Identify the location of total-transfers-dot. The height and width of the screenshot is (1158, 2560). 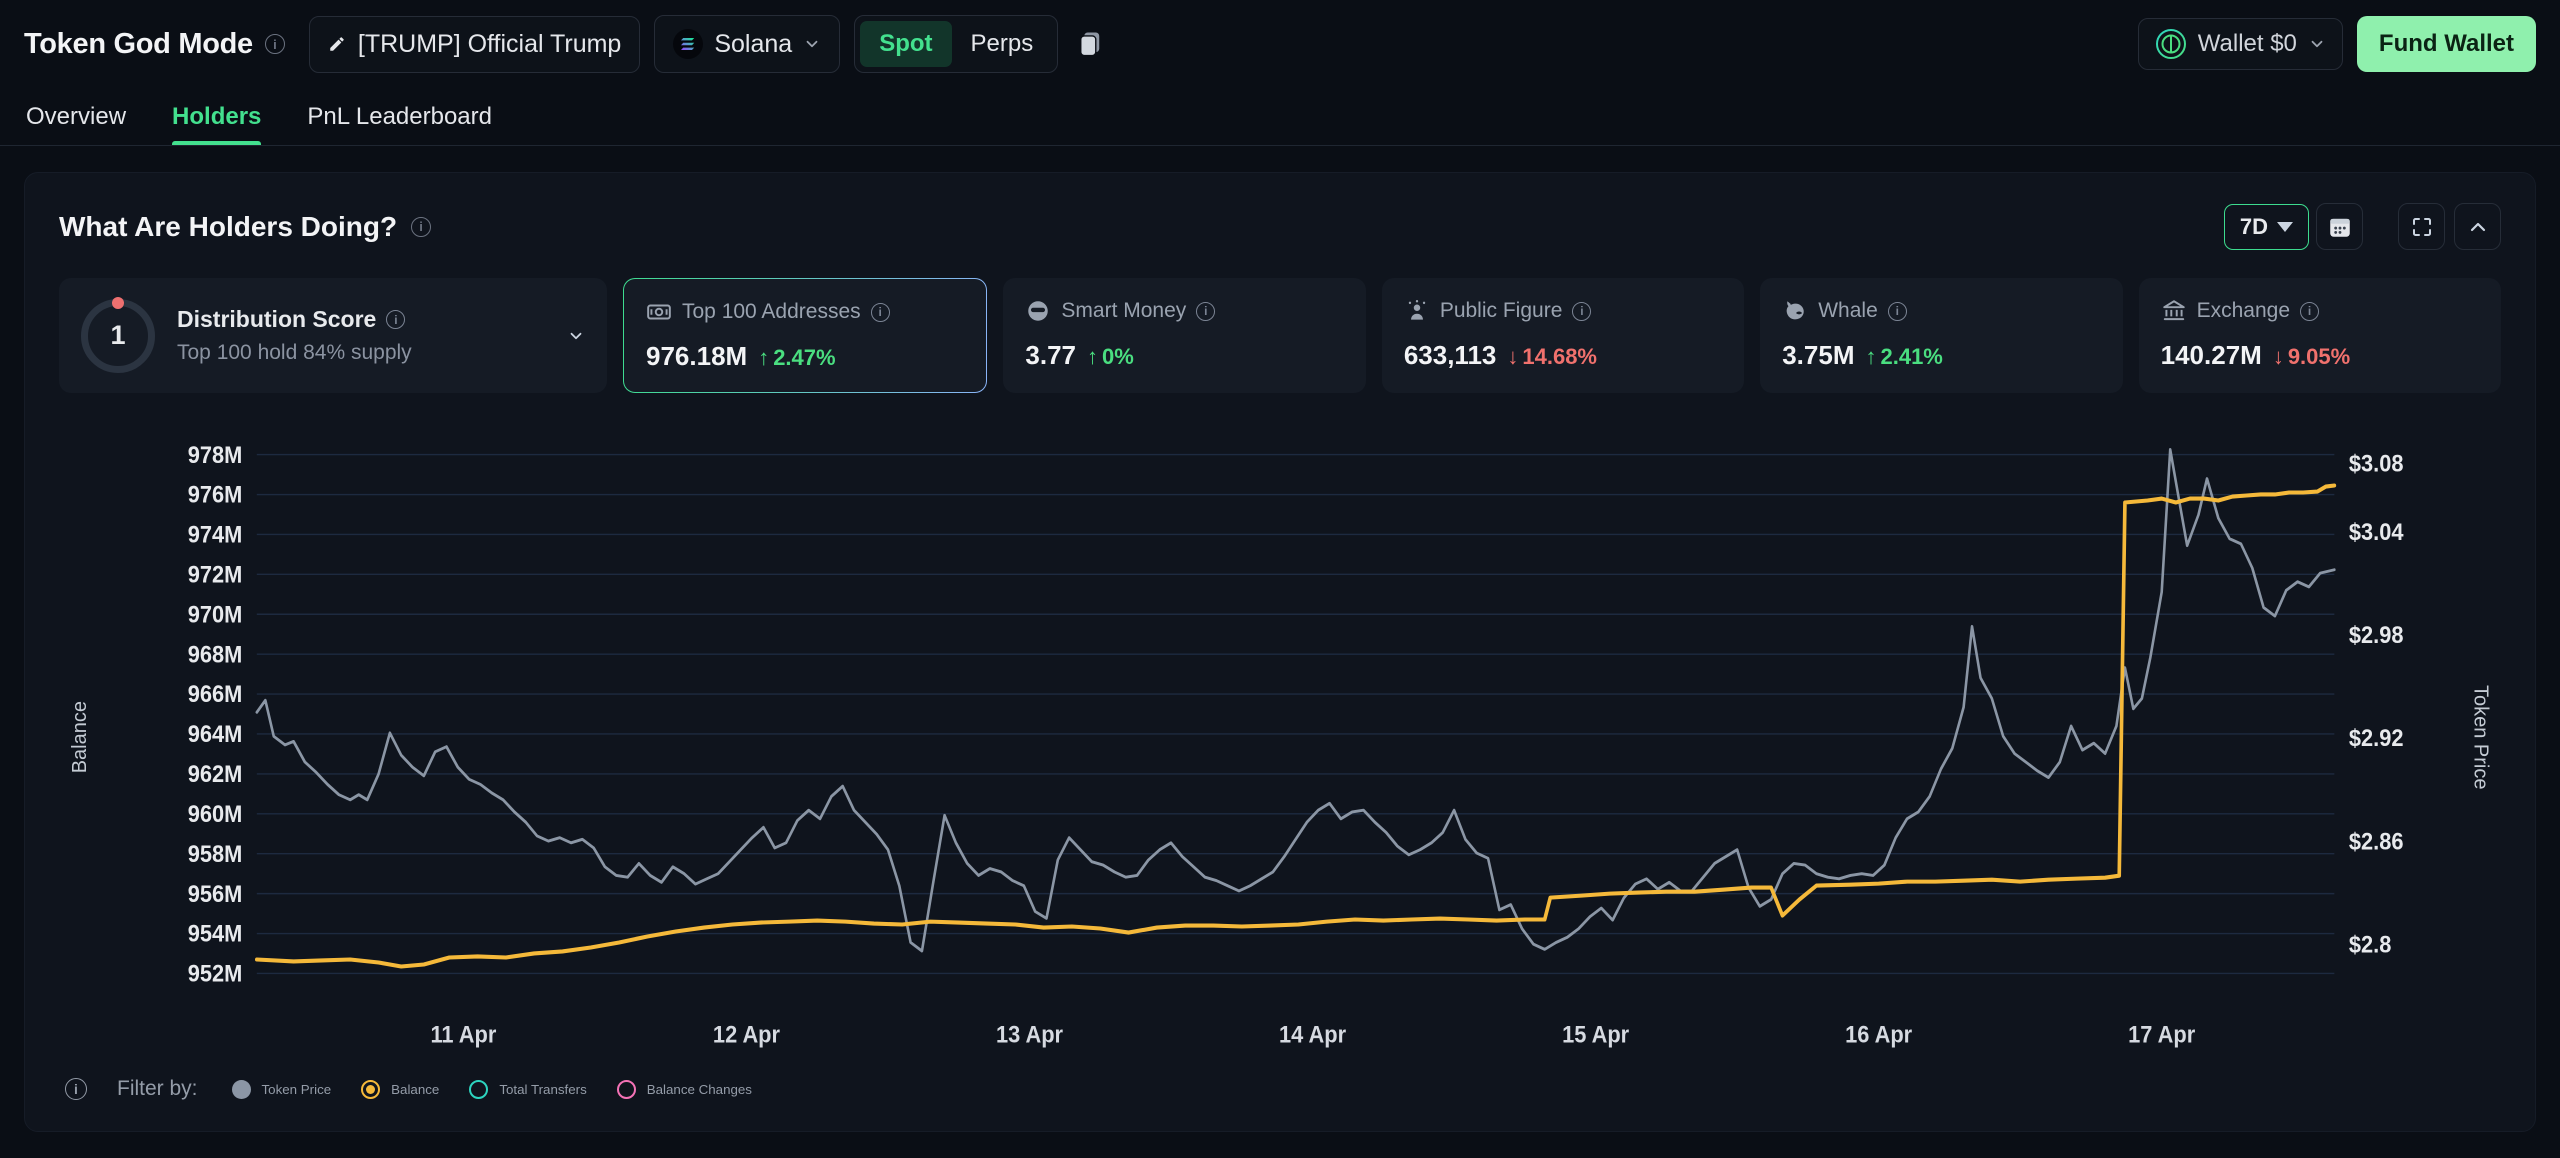
(479, 1089).